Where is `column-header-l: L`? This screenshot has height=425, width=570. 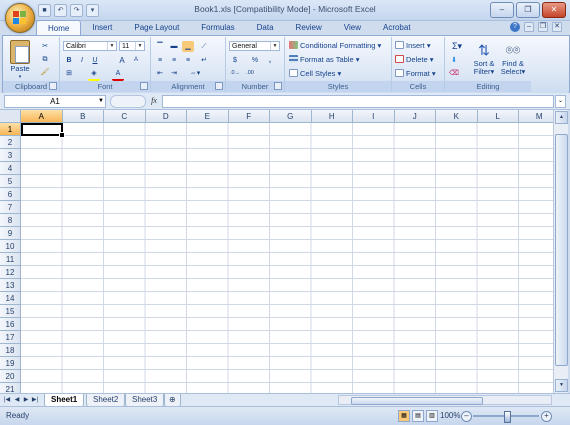
column-header-l: L is located at coordinates (498, 116).